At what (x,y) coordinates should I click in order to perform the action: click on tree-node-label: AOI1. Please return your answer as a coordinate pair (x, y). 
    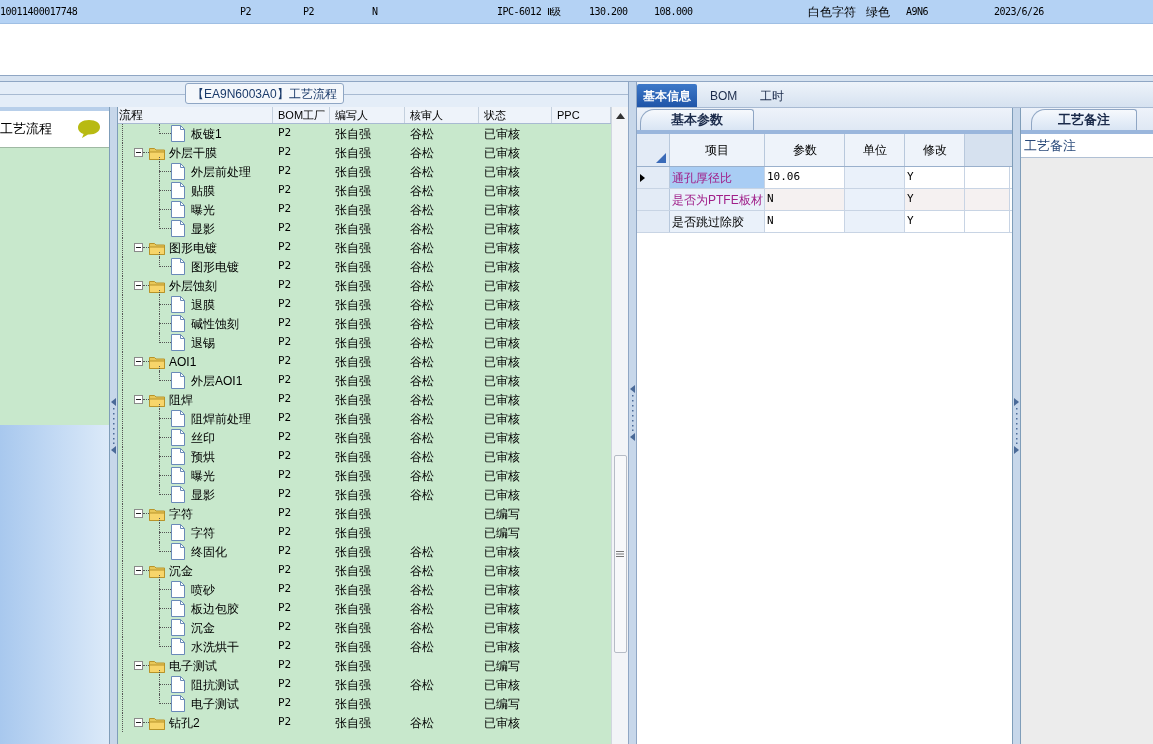
    Looking at the image, I should click on (183, 361).